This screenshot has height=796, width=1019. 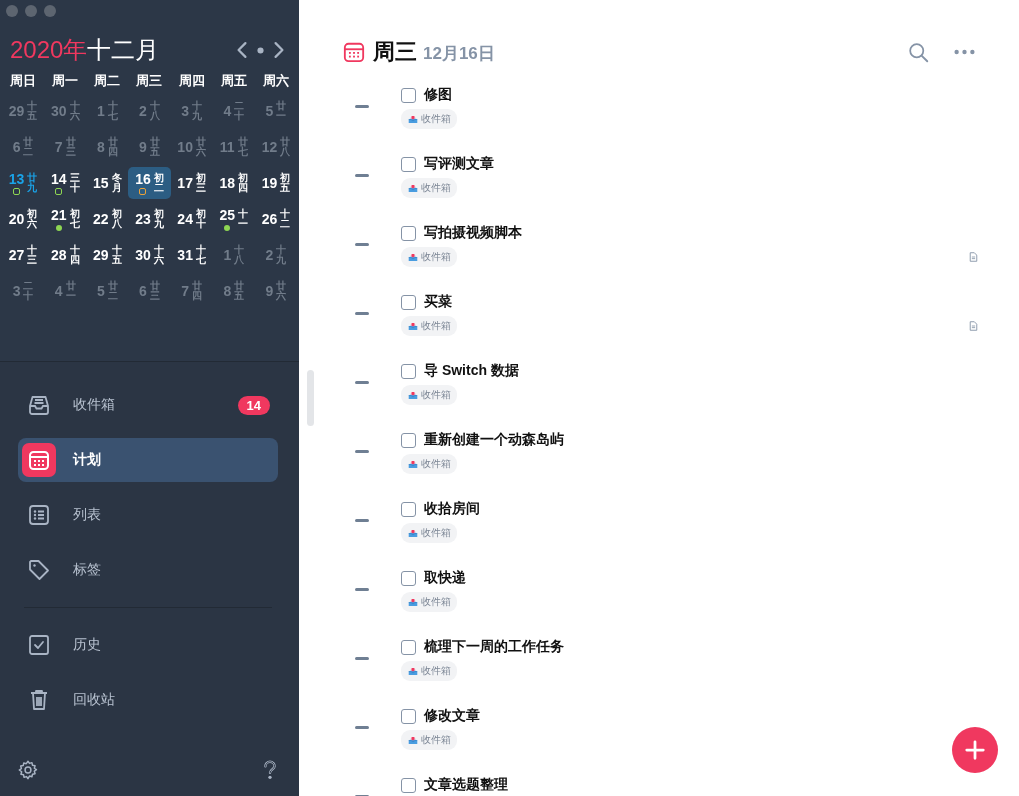 I want to click on lunar-date: 十二, so click(x=285, y=219).